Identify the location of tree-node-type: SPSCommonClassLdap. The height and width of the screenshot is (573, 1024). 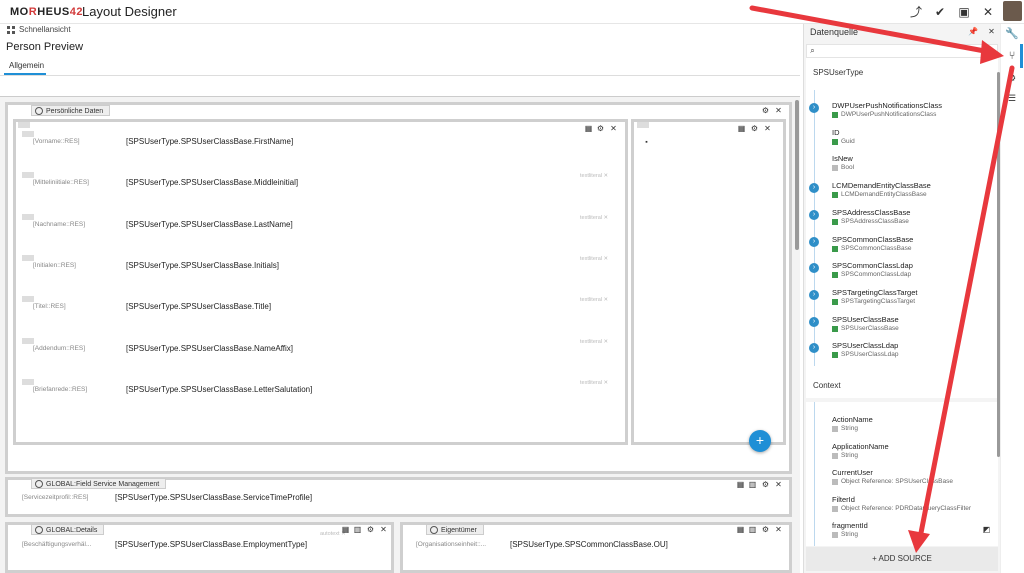
(871, 275).